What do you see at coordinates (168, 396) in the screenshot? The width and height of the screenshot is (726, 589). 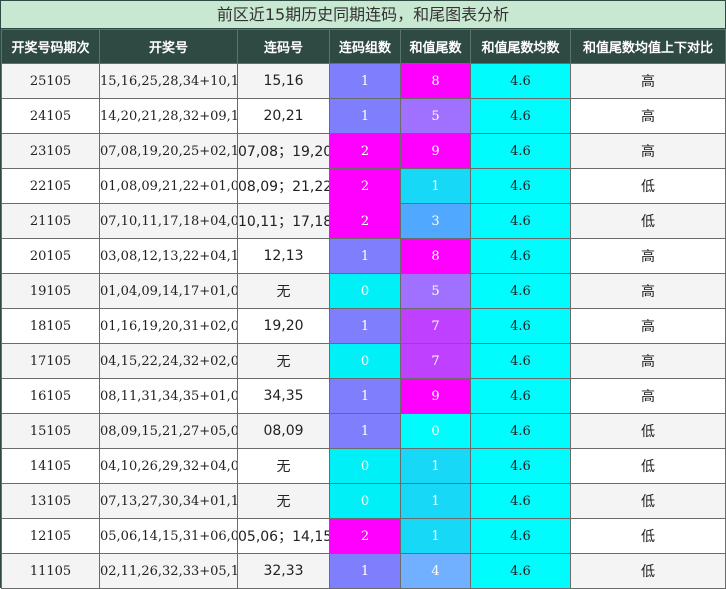 I see `draw-numbers-cell: 08,11,31,34,35+01,02` at bounding box center [168, 396].